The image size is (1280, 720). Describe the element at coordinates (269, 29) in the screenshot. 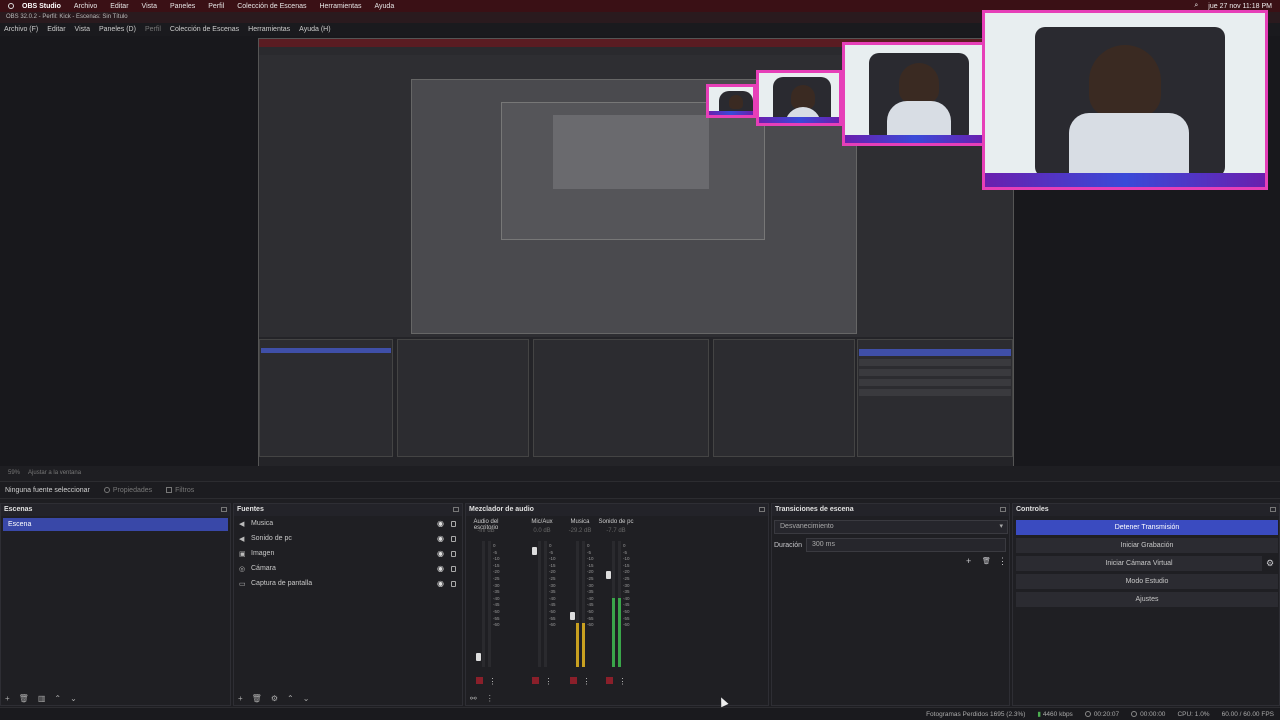

I see `menu-herramientas: Herramientas` at that location.